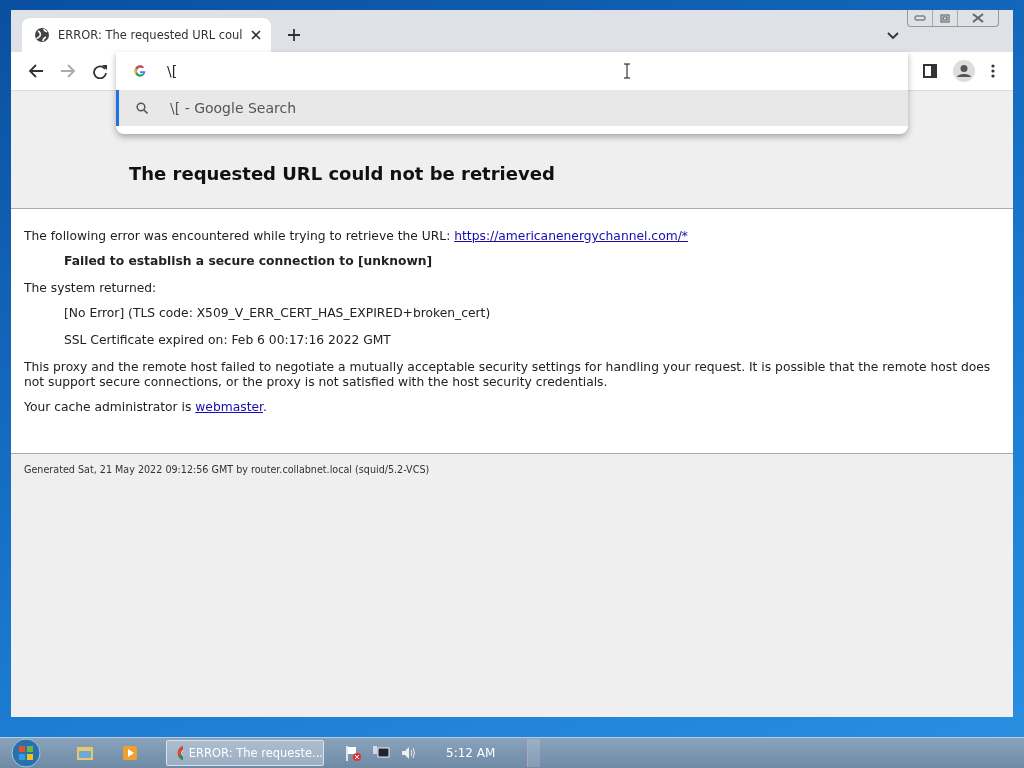 This screenshot has width=1024, height=768. I want to click on error-title: The requested URL could not be retrieved, so click(342, 173).